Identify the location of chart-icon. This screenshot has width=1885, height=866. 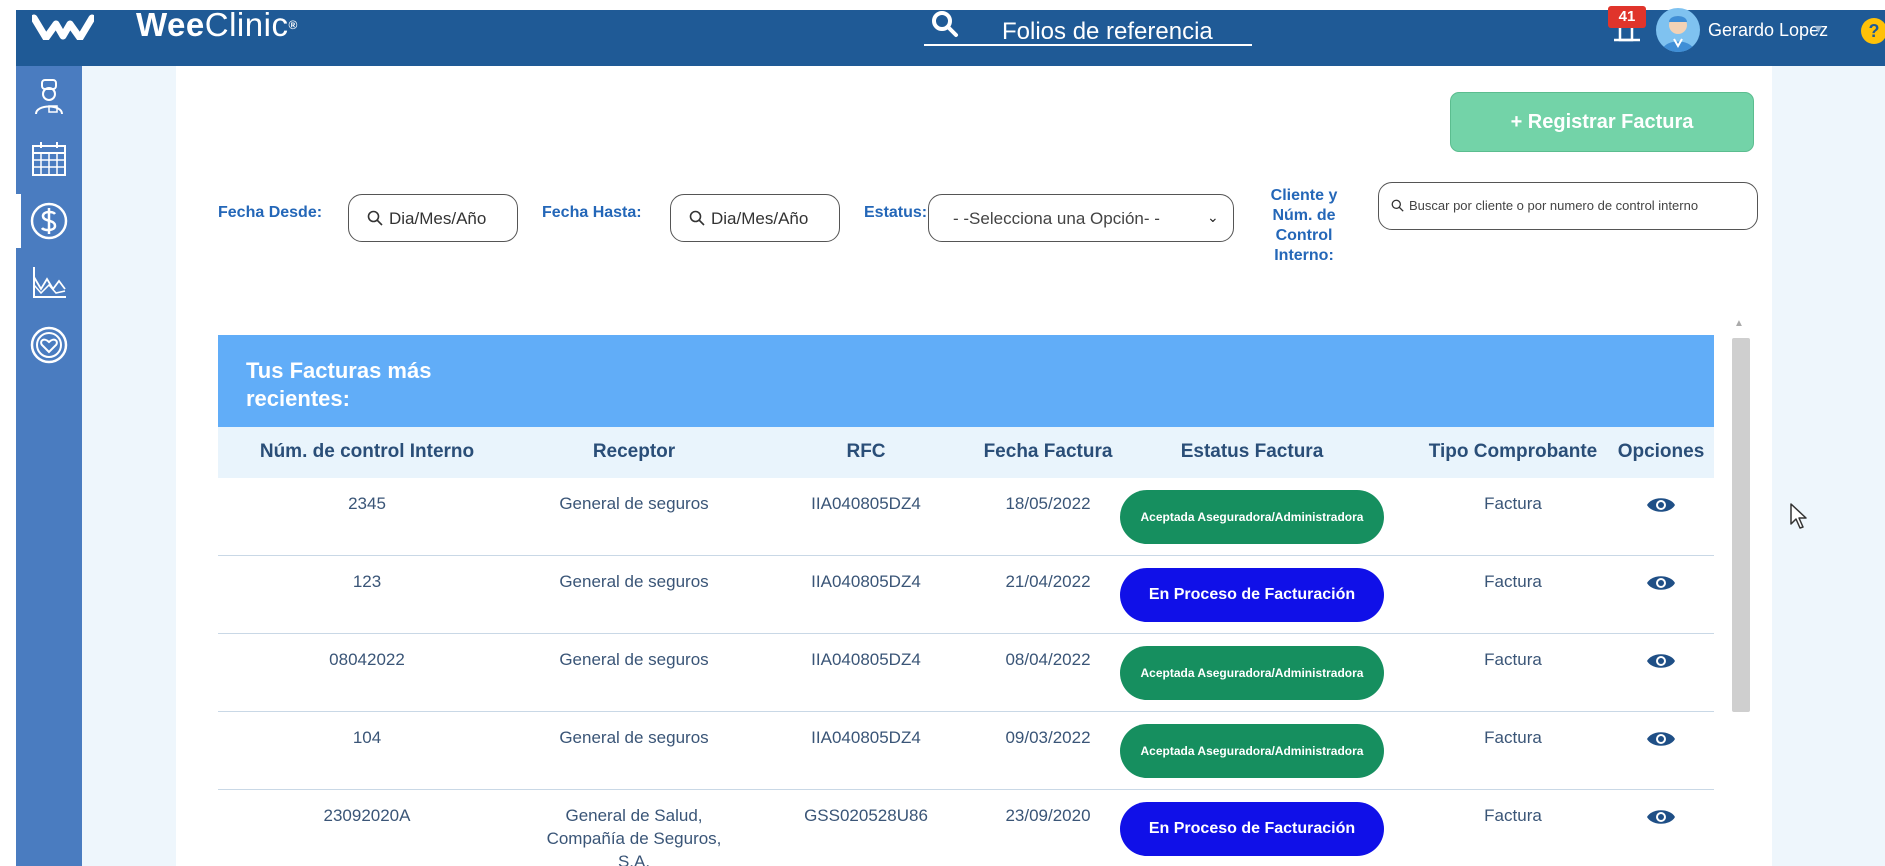
(49, 282).